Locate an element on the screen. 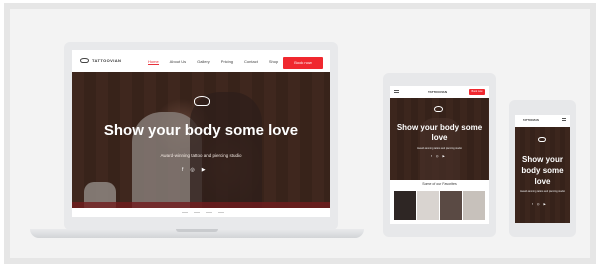 The width and height of the screenshot is (600, 267). favorites-heading: Some of our Favorites is located at coordinates (439, 184).